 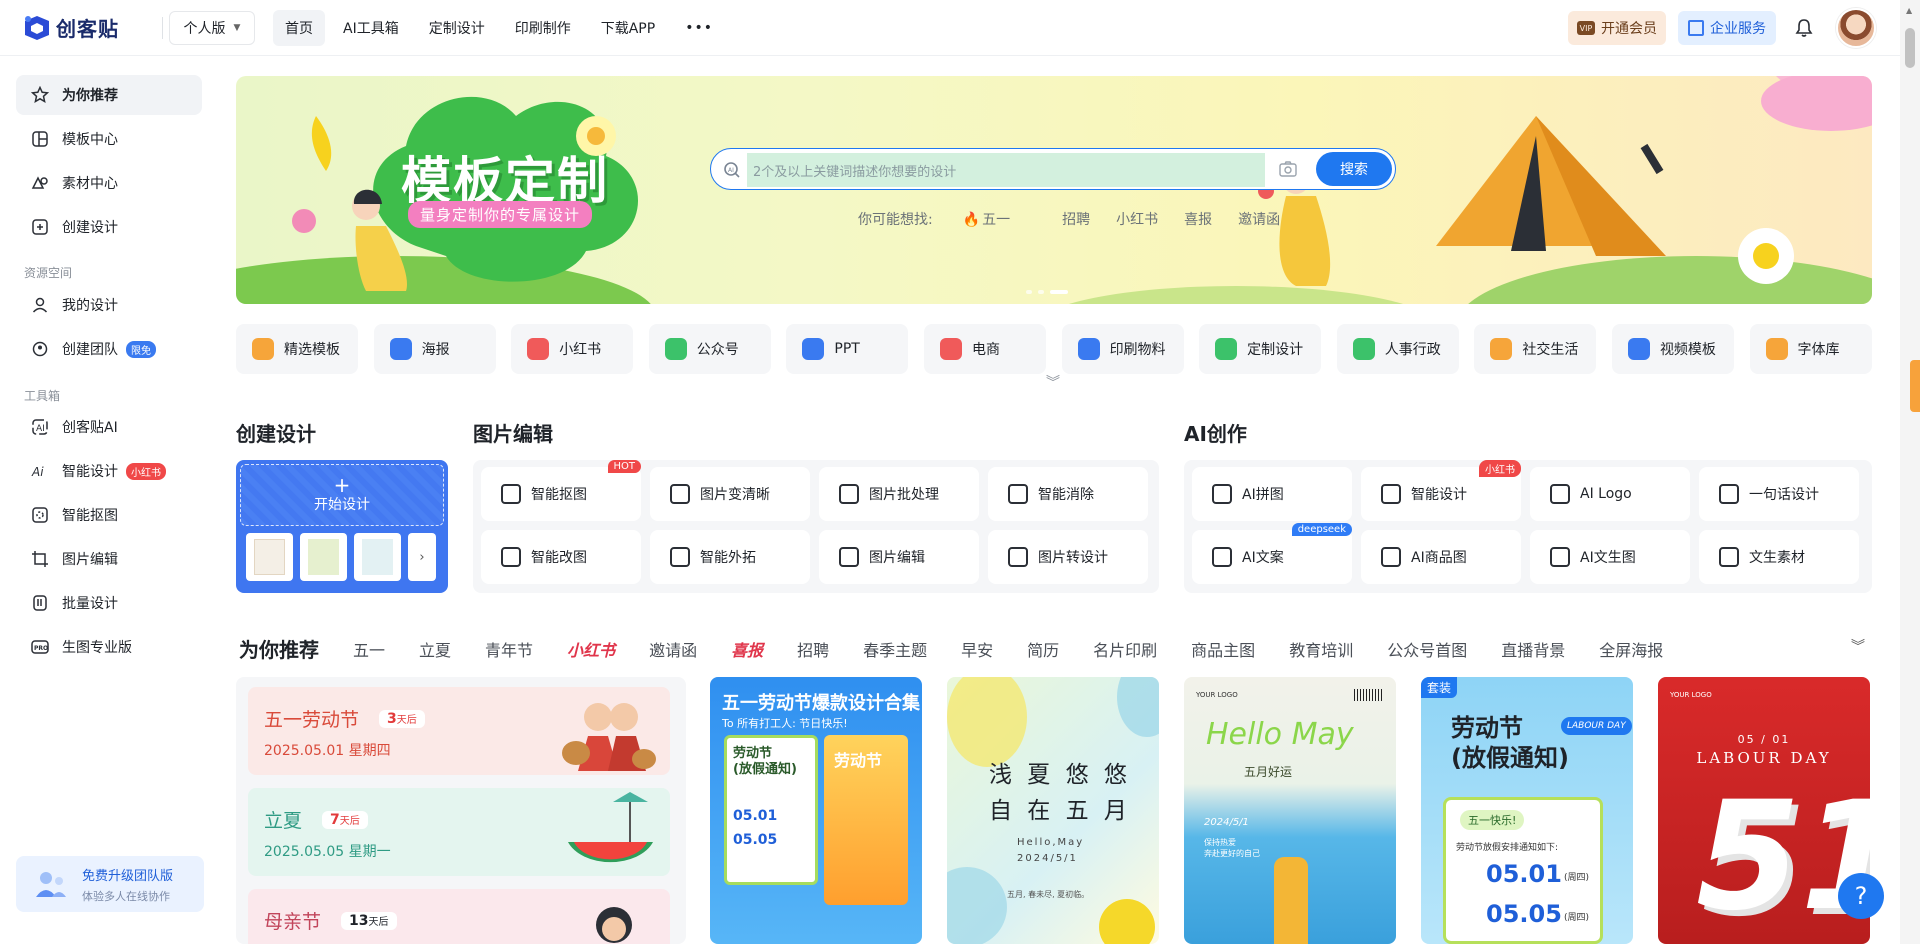 What do you see at coordinates (1779, 494) in the screenshot?
I see `tool-item: 一句话设计` at bounding box center [1779, 494].